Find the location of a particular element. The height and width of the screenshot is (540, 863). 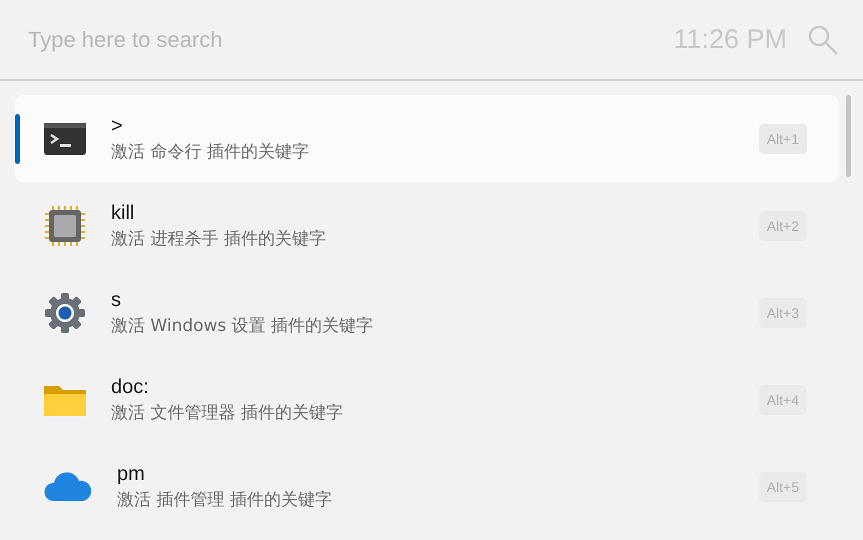

chip-icon is located at coordinates (65, 226).